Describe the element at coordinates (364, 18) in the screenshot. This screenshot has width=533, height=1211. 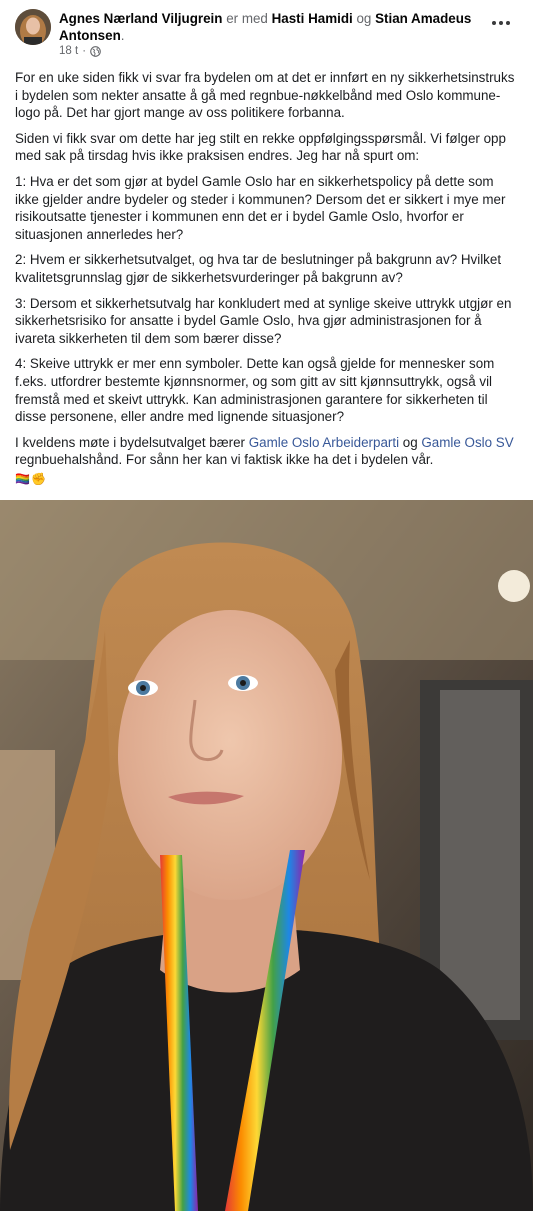
I see `and-text: og` at that location.